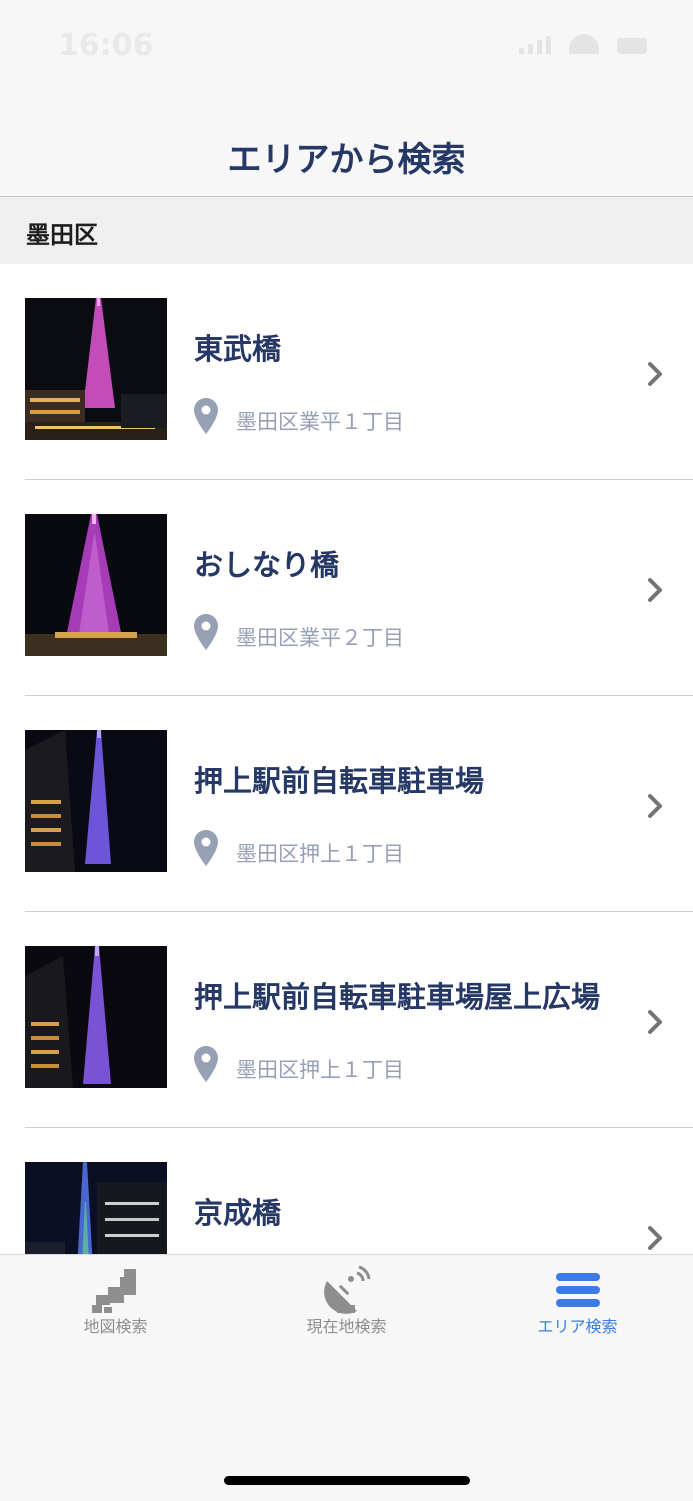 The height and width of the screenshot is (1501, 693). Describe the element at coordinates (346, 372) in the screenshot. I see `list-item: 東武橋 墨田区業平１丁目` at that location.